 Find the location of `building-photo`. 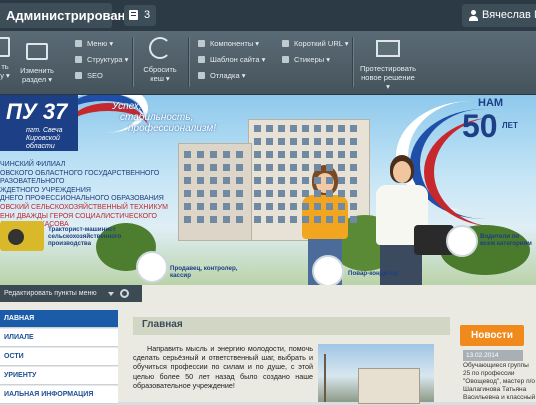

building-photo is located at coordinates (376, 374).